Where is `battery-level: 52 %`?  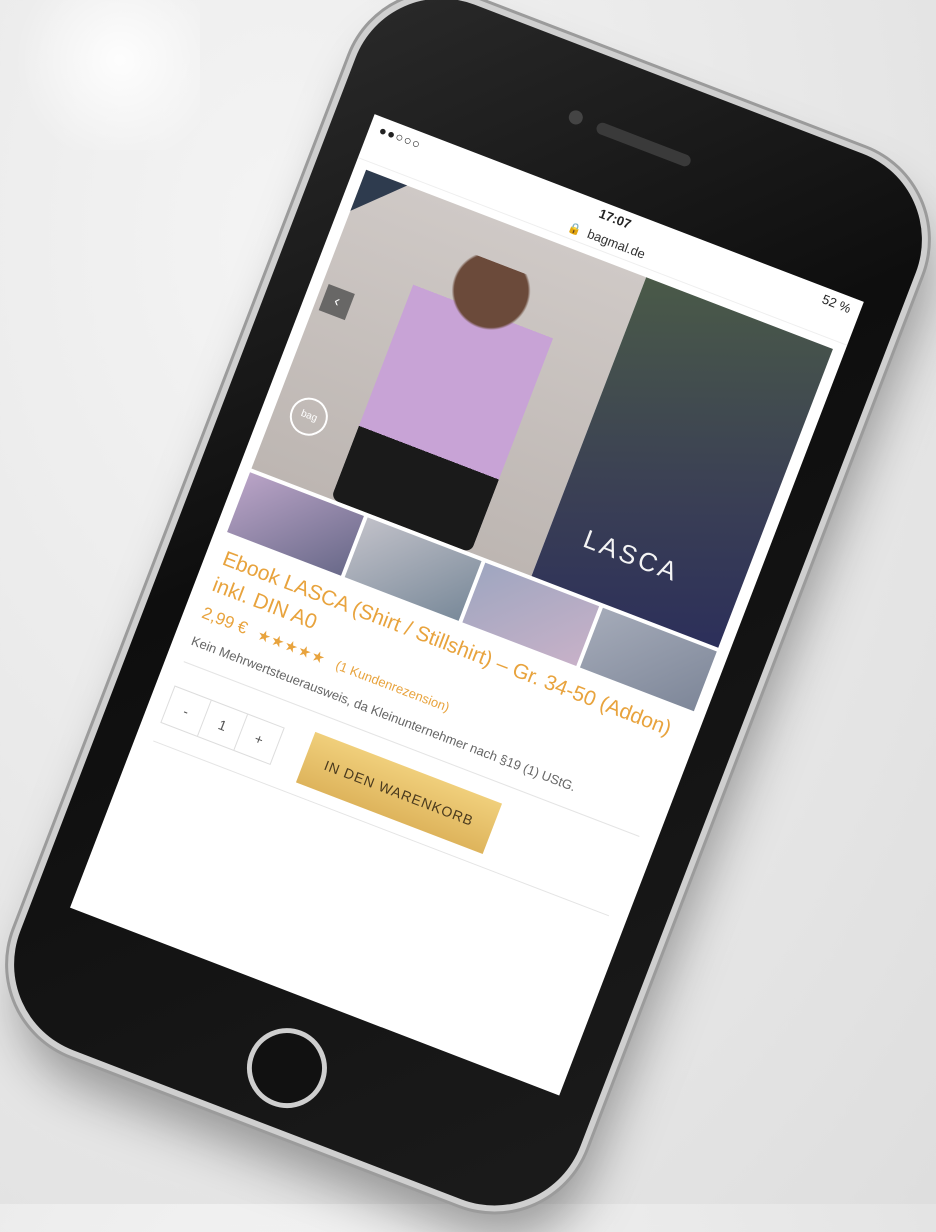
battery-level: 52 % is located at coordinates (837, 304).